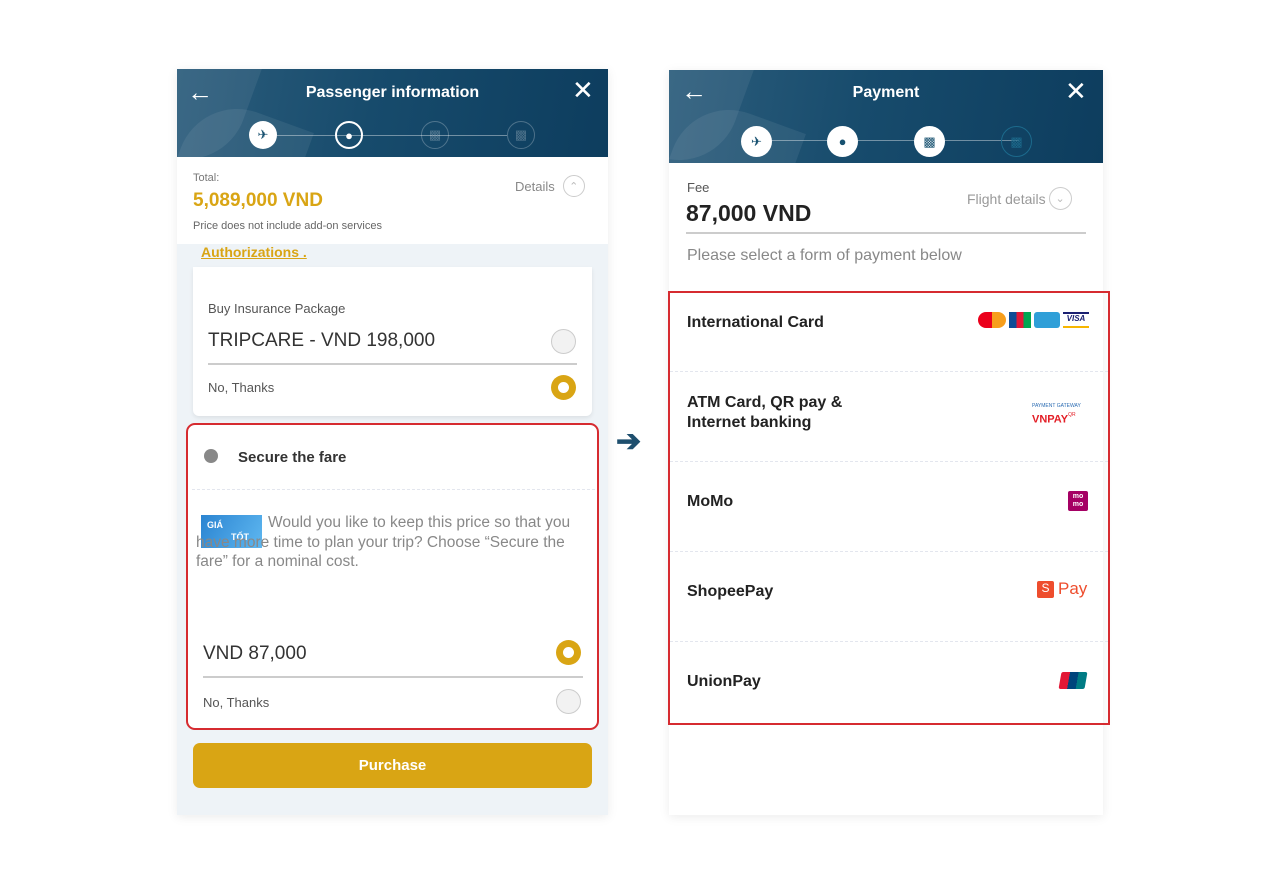 The image size is (1276, 888). I want to click on payment-method-unionpay: UnionPay, so click(889, 682).